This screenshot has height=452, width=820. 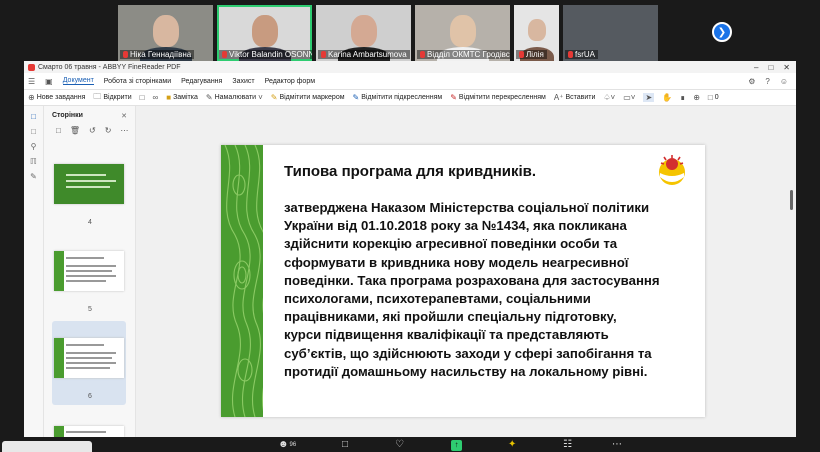 What do you see at coordinates (242, 281) in the screenshot?
I see `green-pattern-band` at bounding box center [242, 281].